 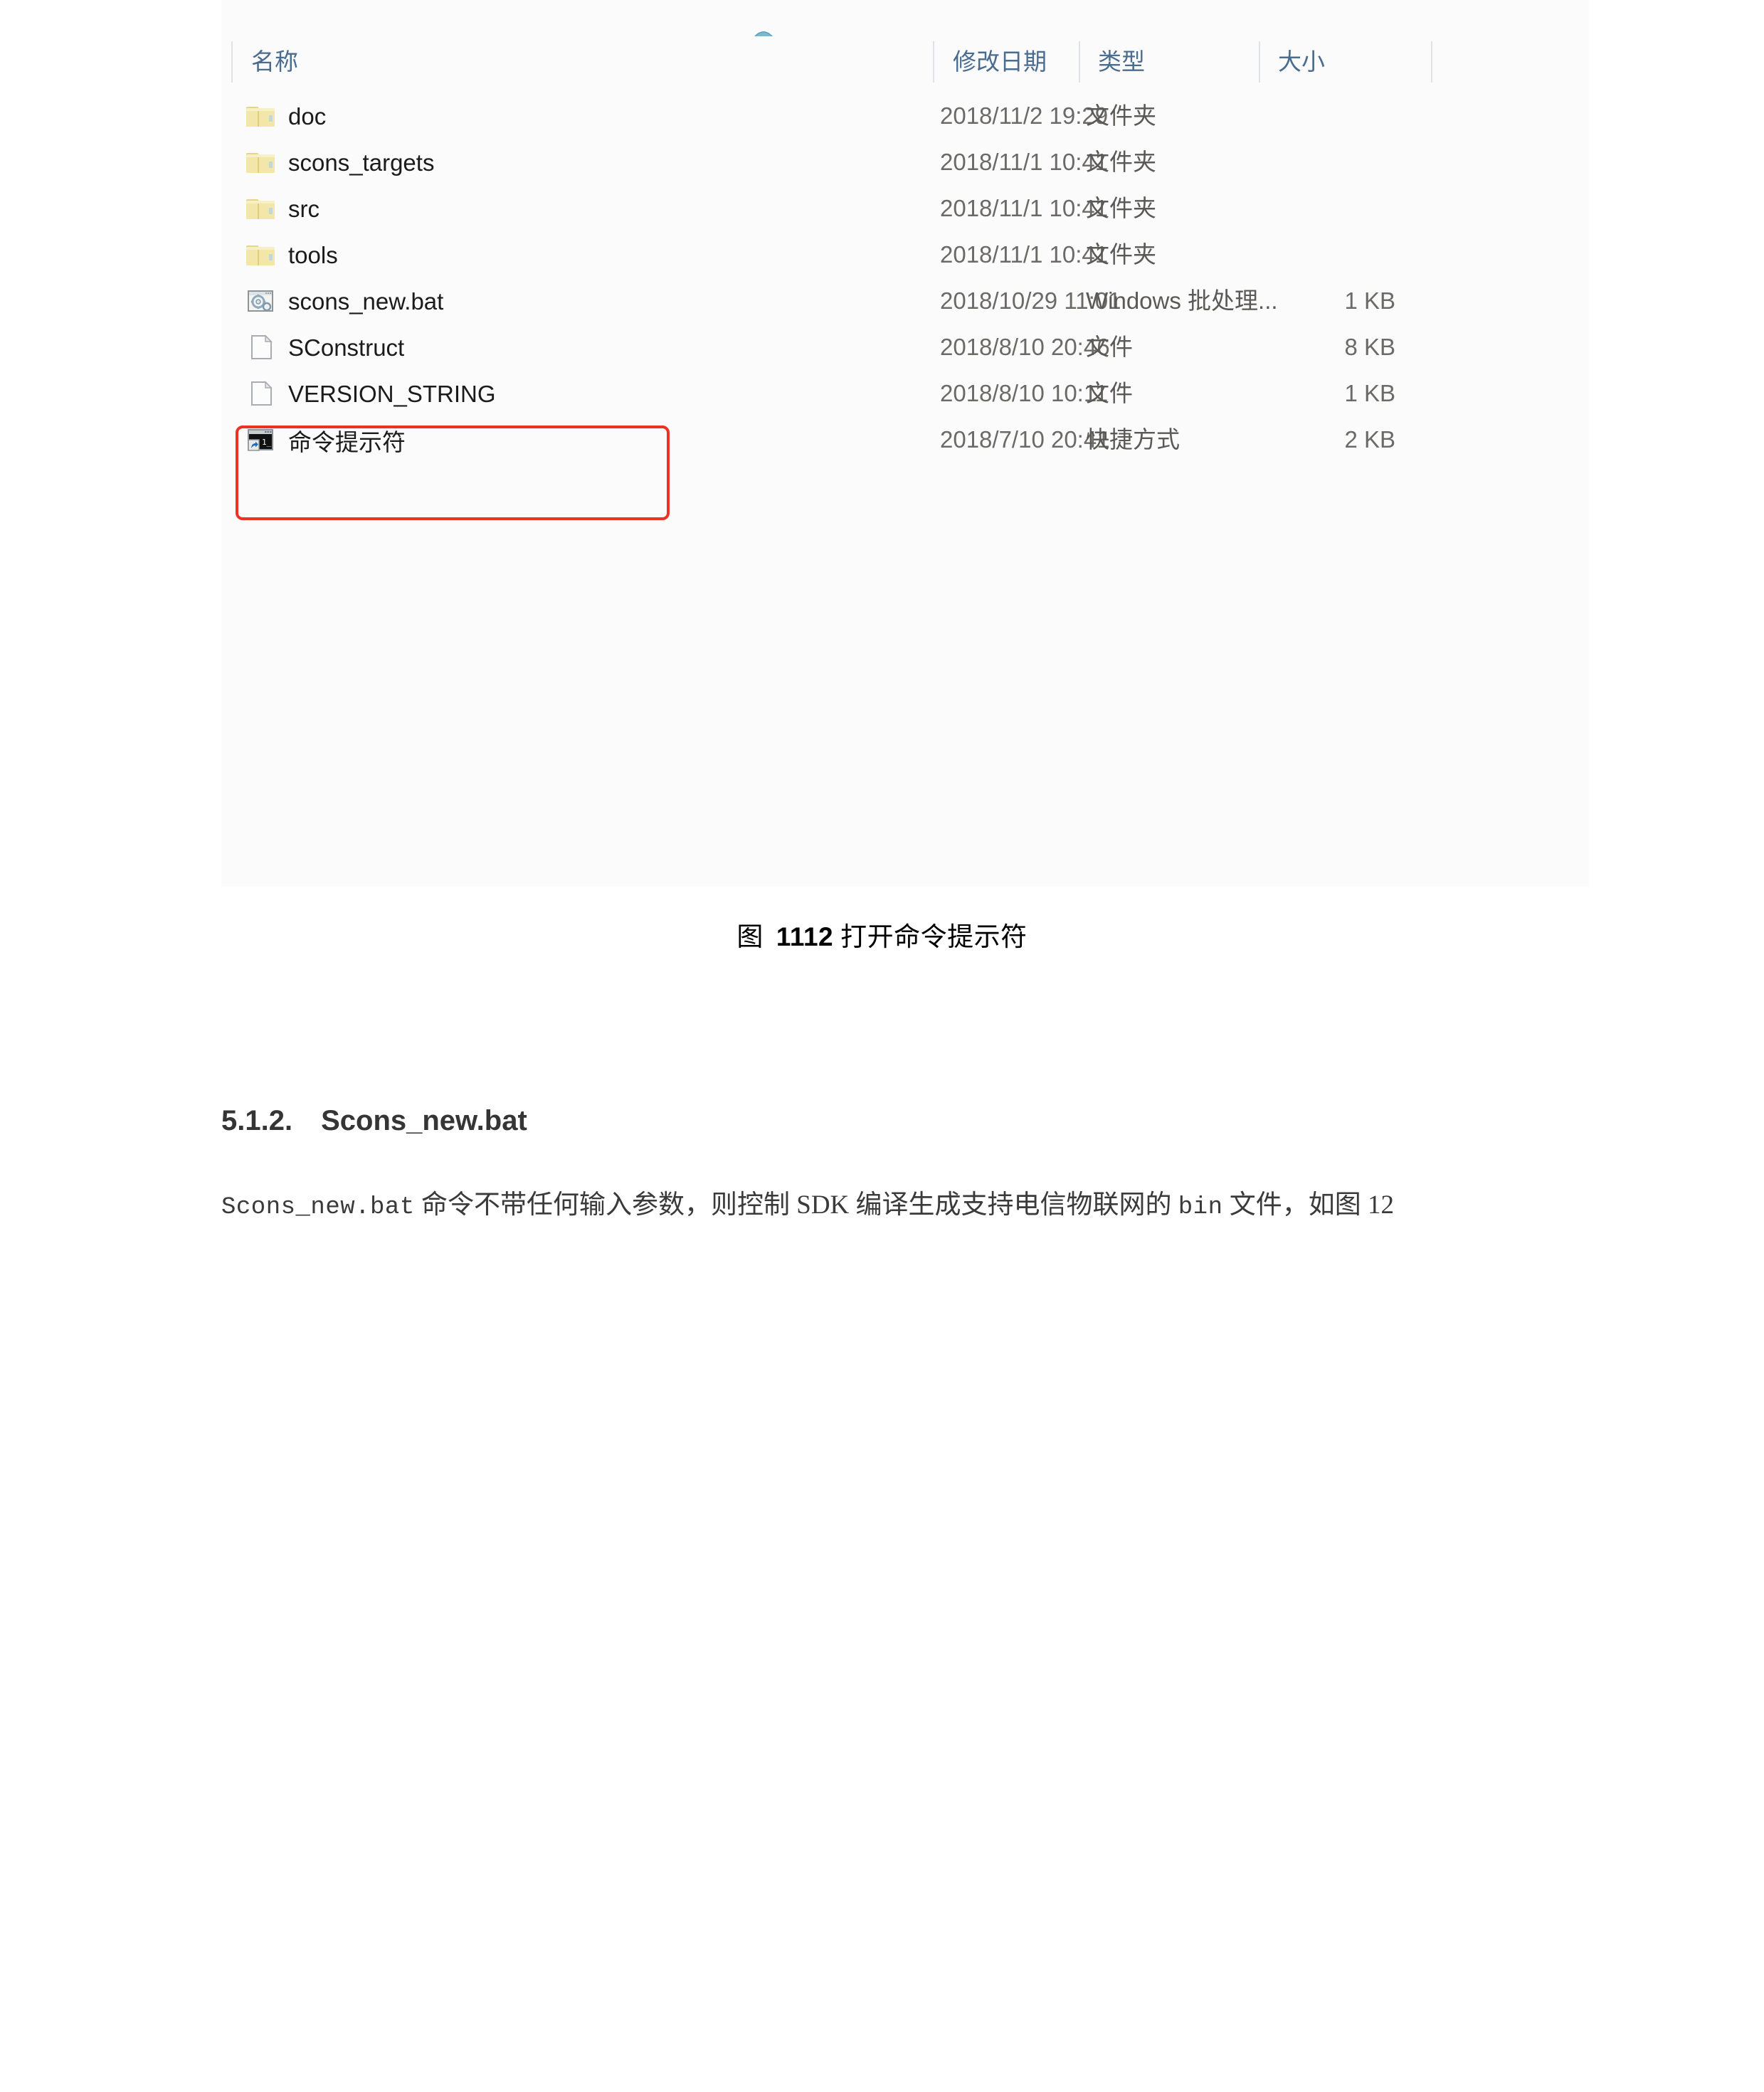 What do you see at coordinates (1025, 347) in the screenshot?
I see `file-date-cell: 2018/8/10 20:46` at bounding box center [1025, 347].